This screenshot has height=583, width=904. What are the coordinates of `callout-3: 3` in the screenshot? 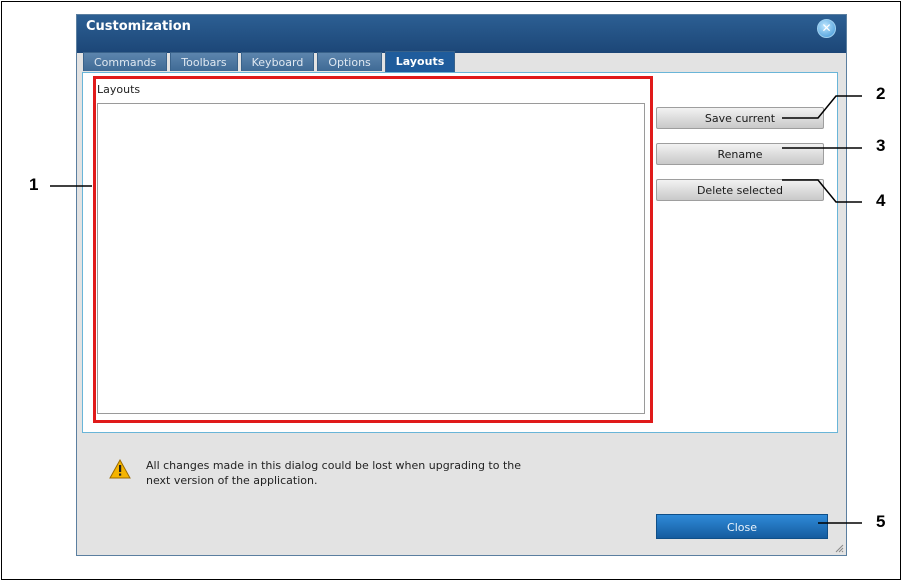 It's located at (881, 145).